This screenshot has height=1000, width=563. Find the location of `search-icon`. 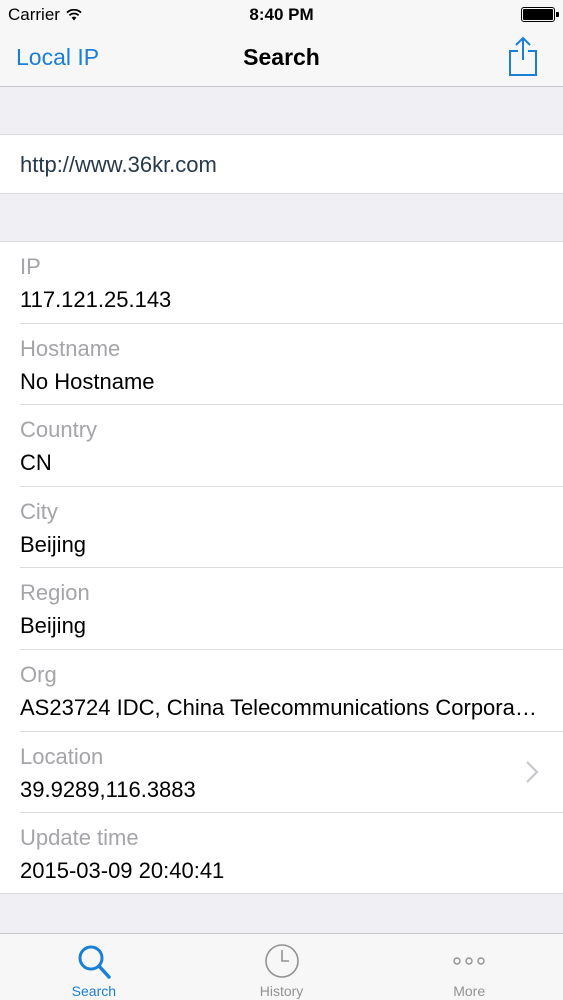

search-icon is located at coordinates (94, 962).